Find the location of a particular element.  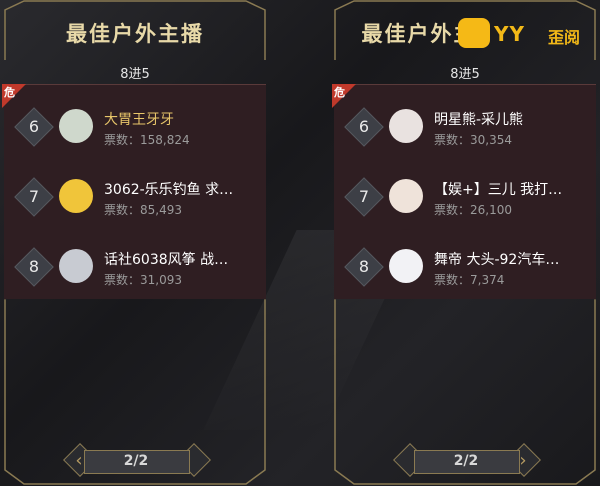

pager: ‹ 2/2 is located at coordinates (137, 460).